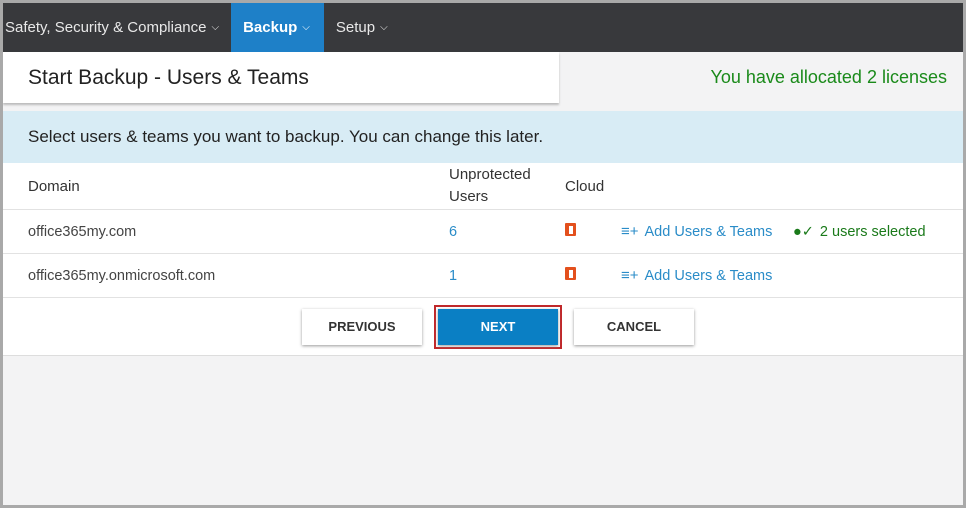  What do you see at coordinates (634, 326) in the screenshot?
I see `cancel-button: CANCEL` at bounding box center [634, 326].